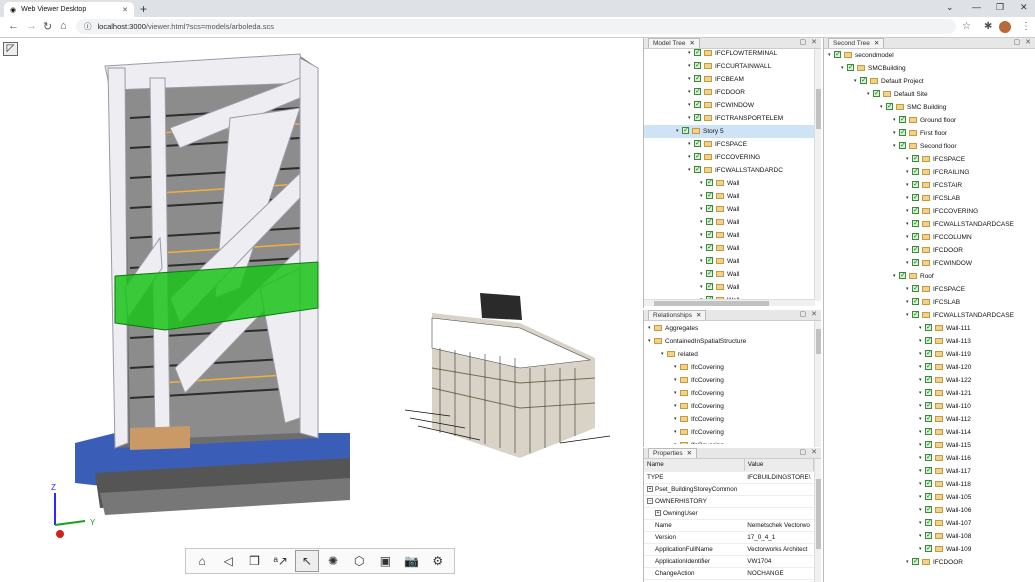 This screenshot has height=582, width=1035. Describe the element at coordinates (817, 520) in the screenshot. I see `properties-scrollbar` at that location.